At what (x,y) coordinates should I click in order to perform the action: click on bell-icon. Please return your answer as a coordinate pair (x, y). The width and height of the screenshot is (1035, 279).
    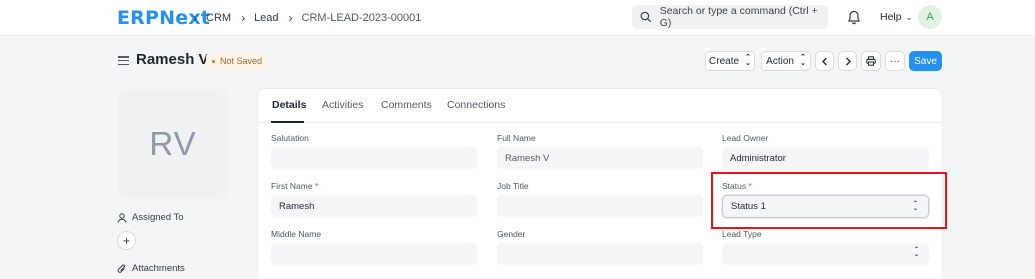
    Looking at the image, I should click on (854, 17).